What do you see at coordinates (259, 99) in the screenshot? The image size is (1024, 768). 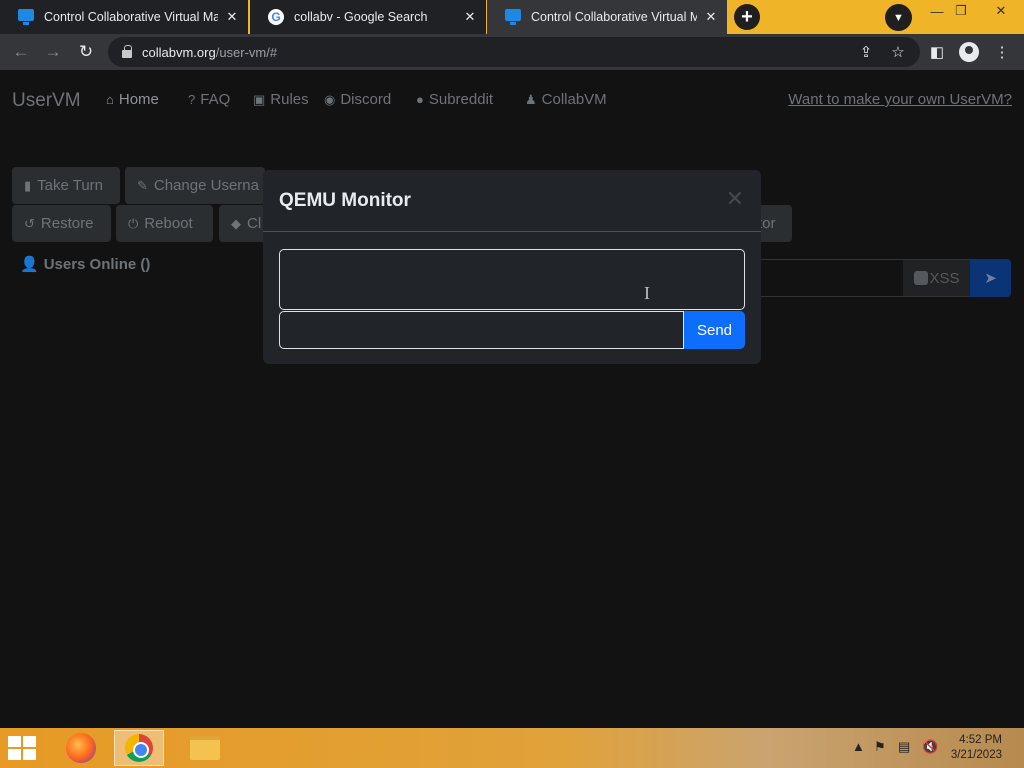 I see `clipboard-icon: ▣` at bounding box center [259, 99].